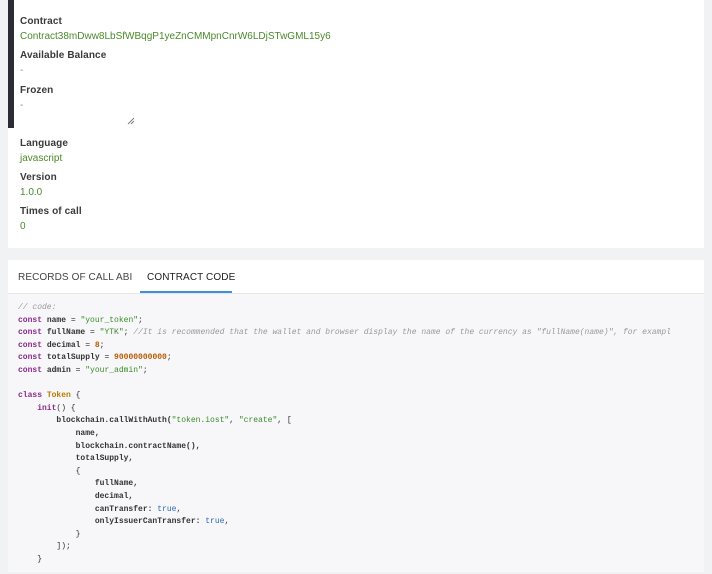 Image resolution: width=712 pixels, height=574 pixels. I want to click on class-name-token: Token, so click(58, 396).